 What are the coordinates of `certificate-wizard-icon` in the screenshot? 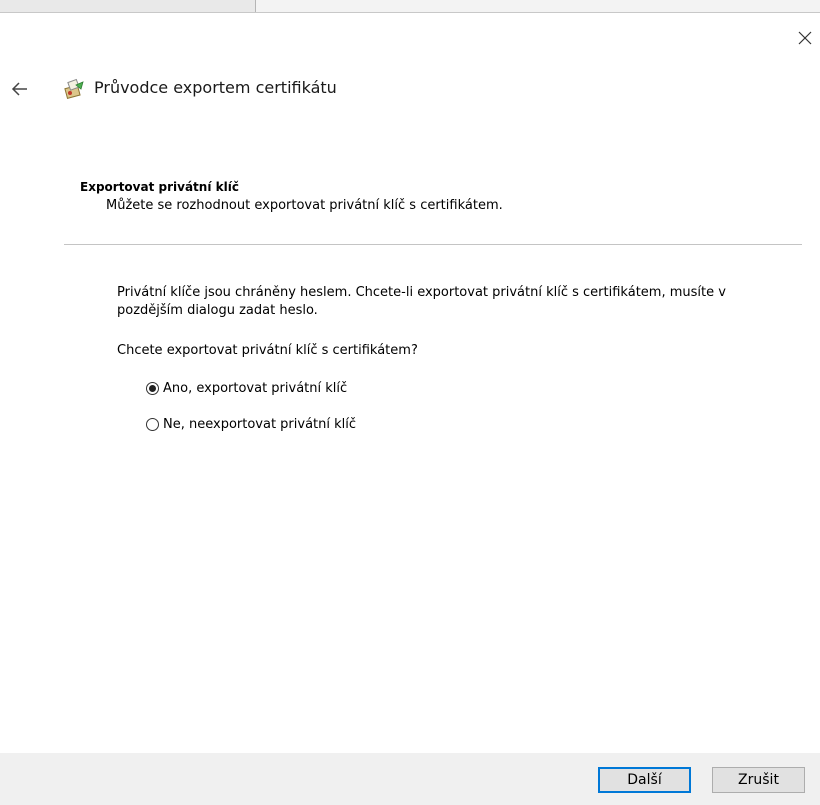 It's located at (74, 89).